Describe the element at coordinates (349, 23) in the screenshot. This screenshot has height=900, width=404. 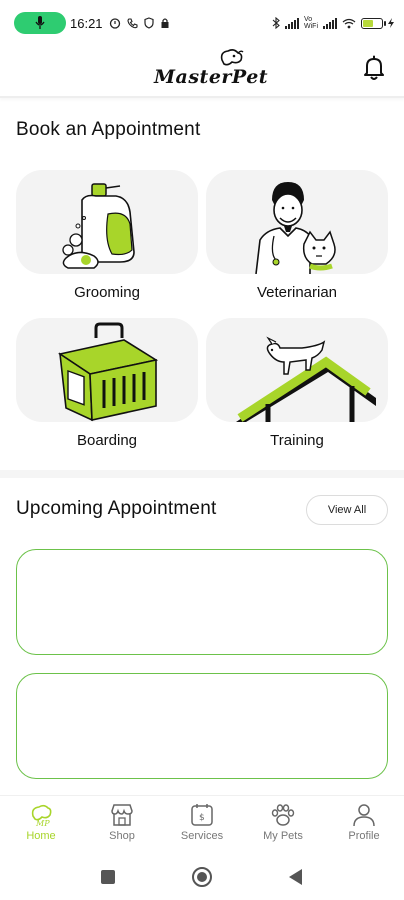
I see `wifi-icon` at that location.